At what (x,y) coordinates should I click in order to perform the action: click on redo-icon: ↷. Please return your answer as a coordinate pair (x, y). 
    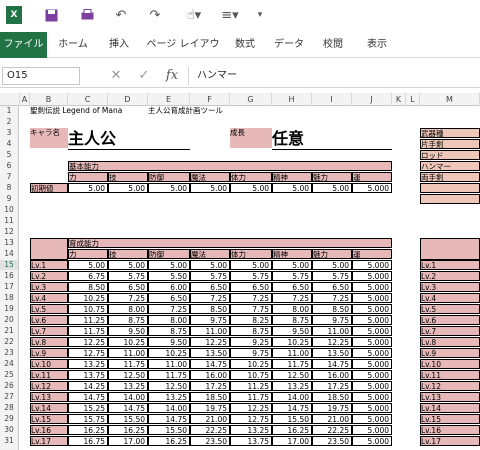
    Looking at the image, I should click on (155, 15).